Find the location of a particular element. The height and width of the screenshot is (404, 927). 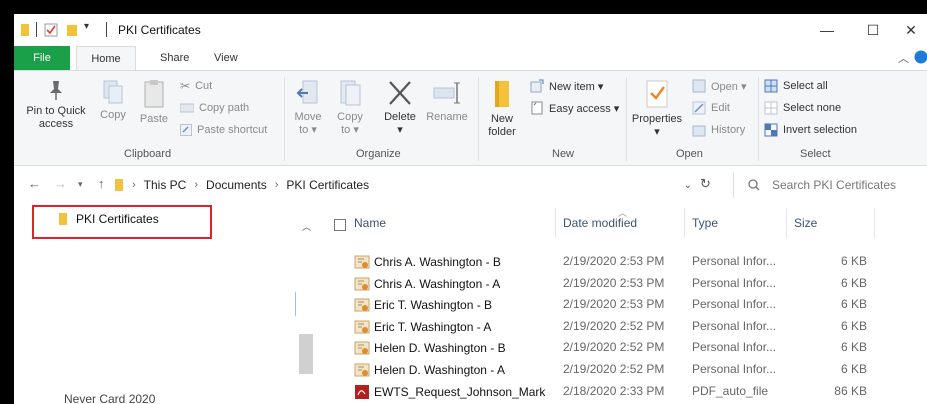

paste-button: Paste is located at coordinates (154, 102).